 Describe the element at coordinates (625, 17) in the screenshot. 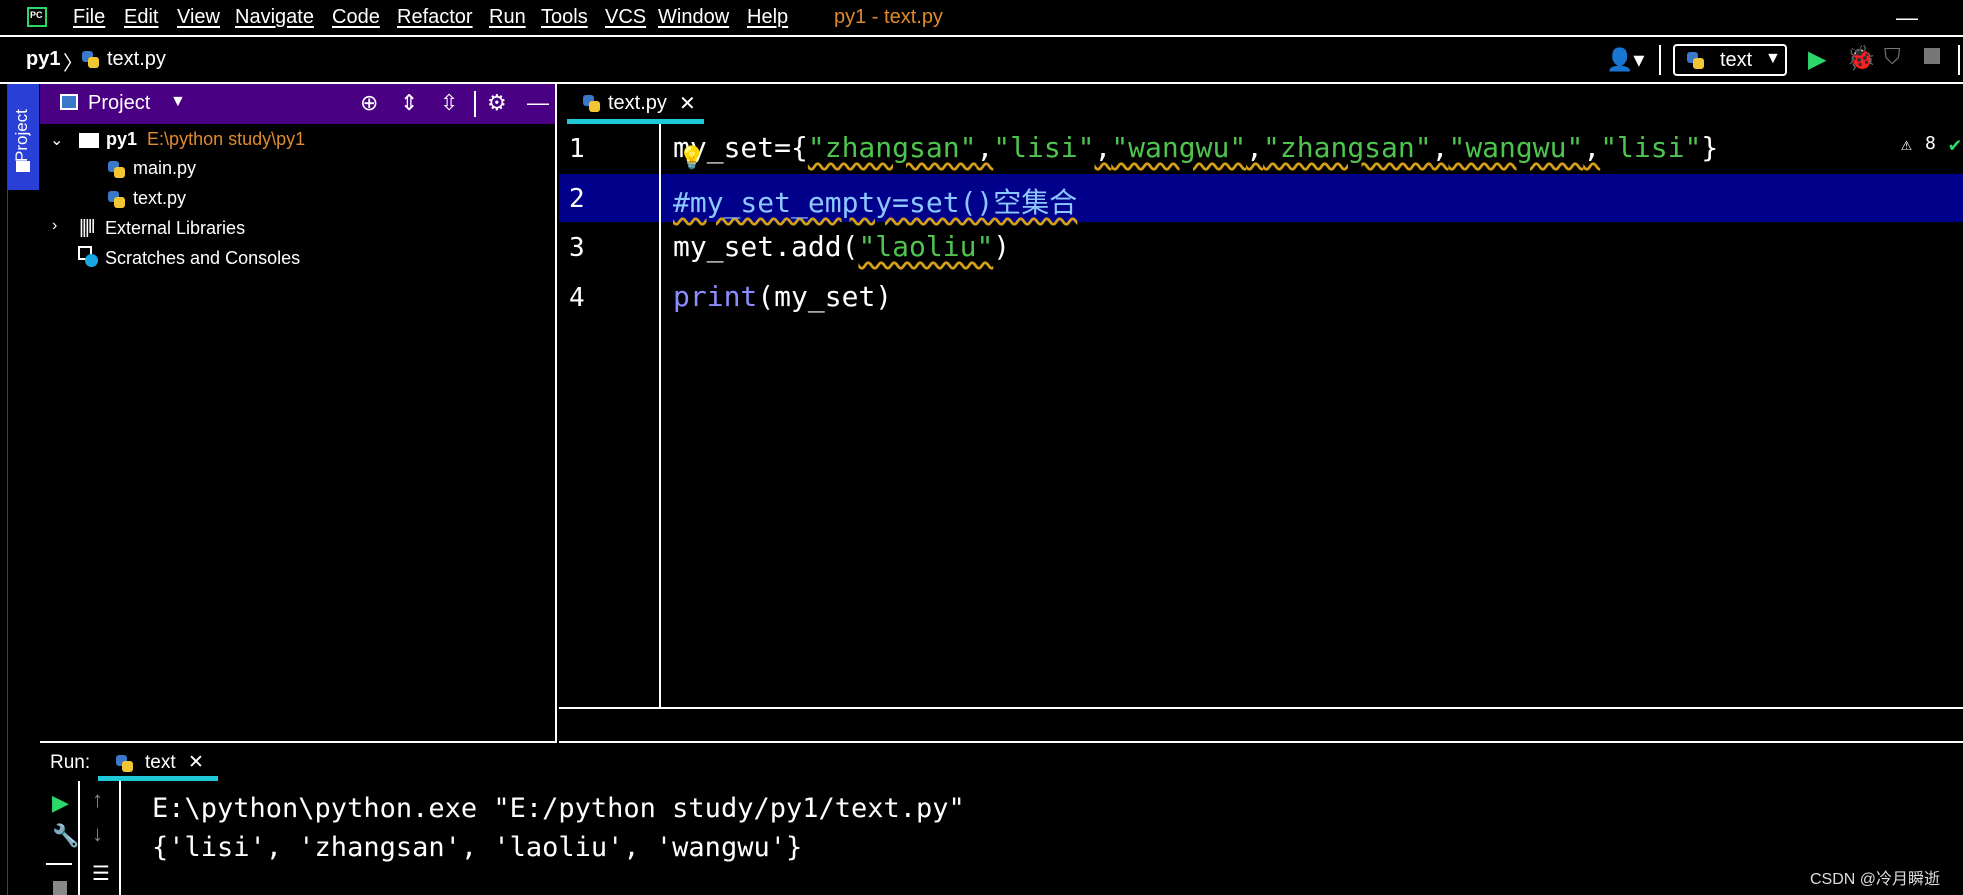

I see `menu-vcs: VCS` at that location.